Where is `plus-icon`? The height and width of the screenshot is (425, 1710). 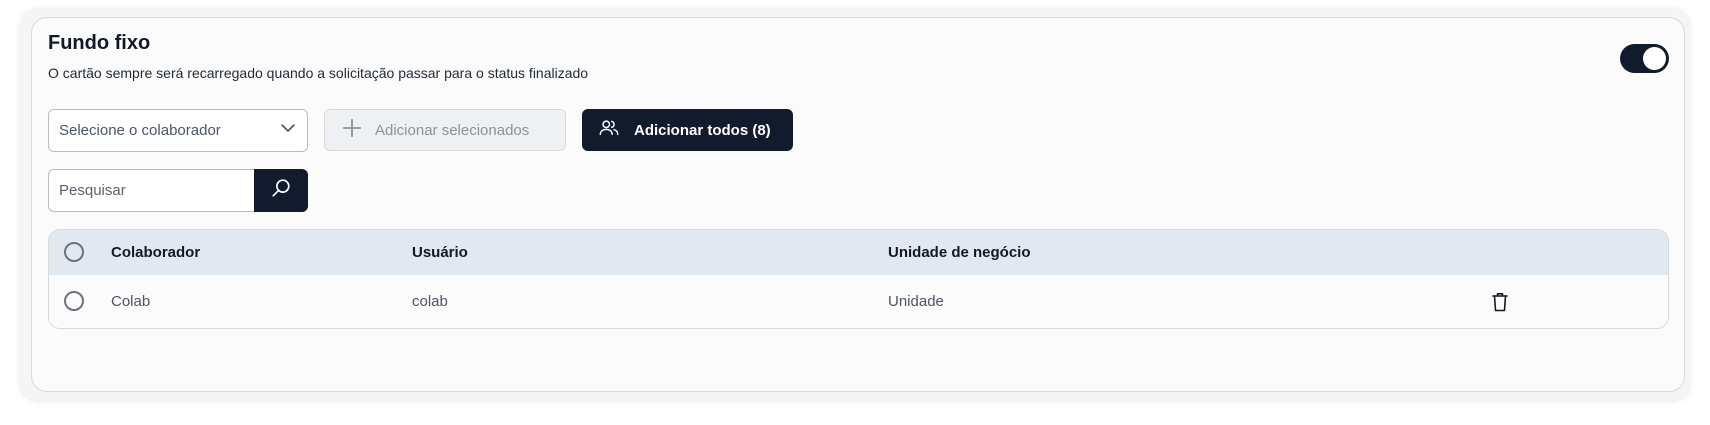 plus-icon is located at coordinates (352, 130).